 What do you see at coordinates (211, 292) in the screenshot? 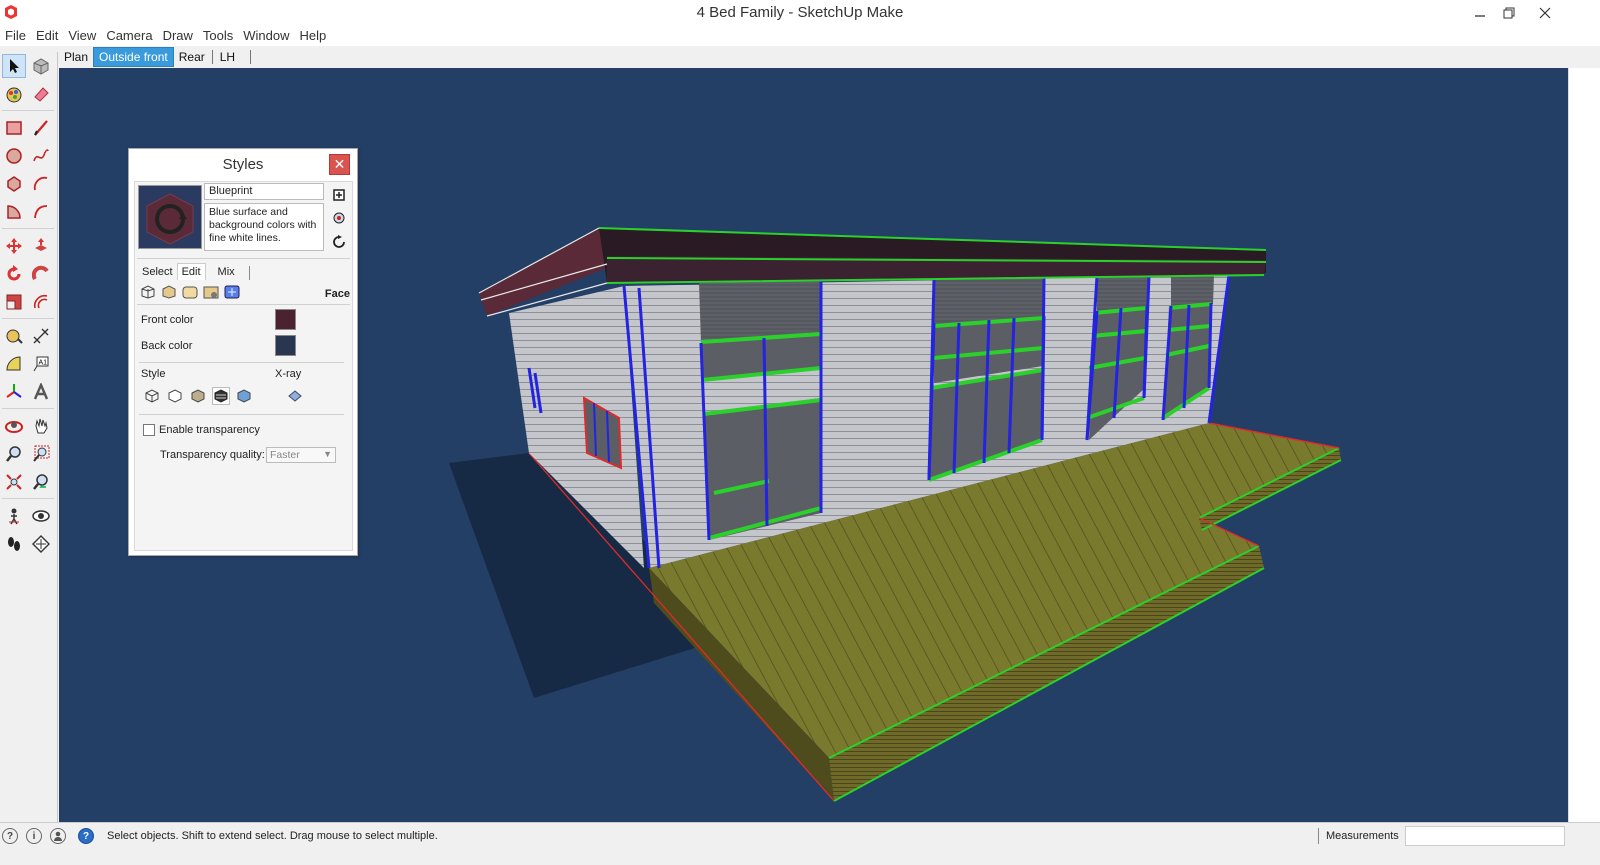
I see `watermark-settings-icon` at bounding box center [211, 292].